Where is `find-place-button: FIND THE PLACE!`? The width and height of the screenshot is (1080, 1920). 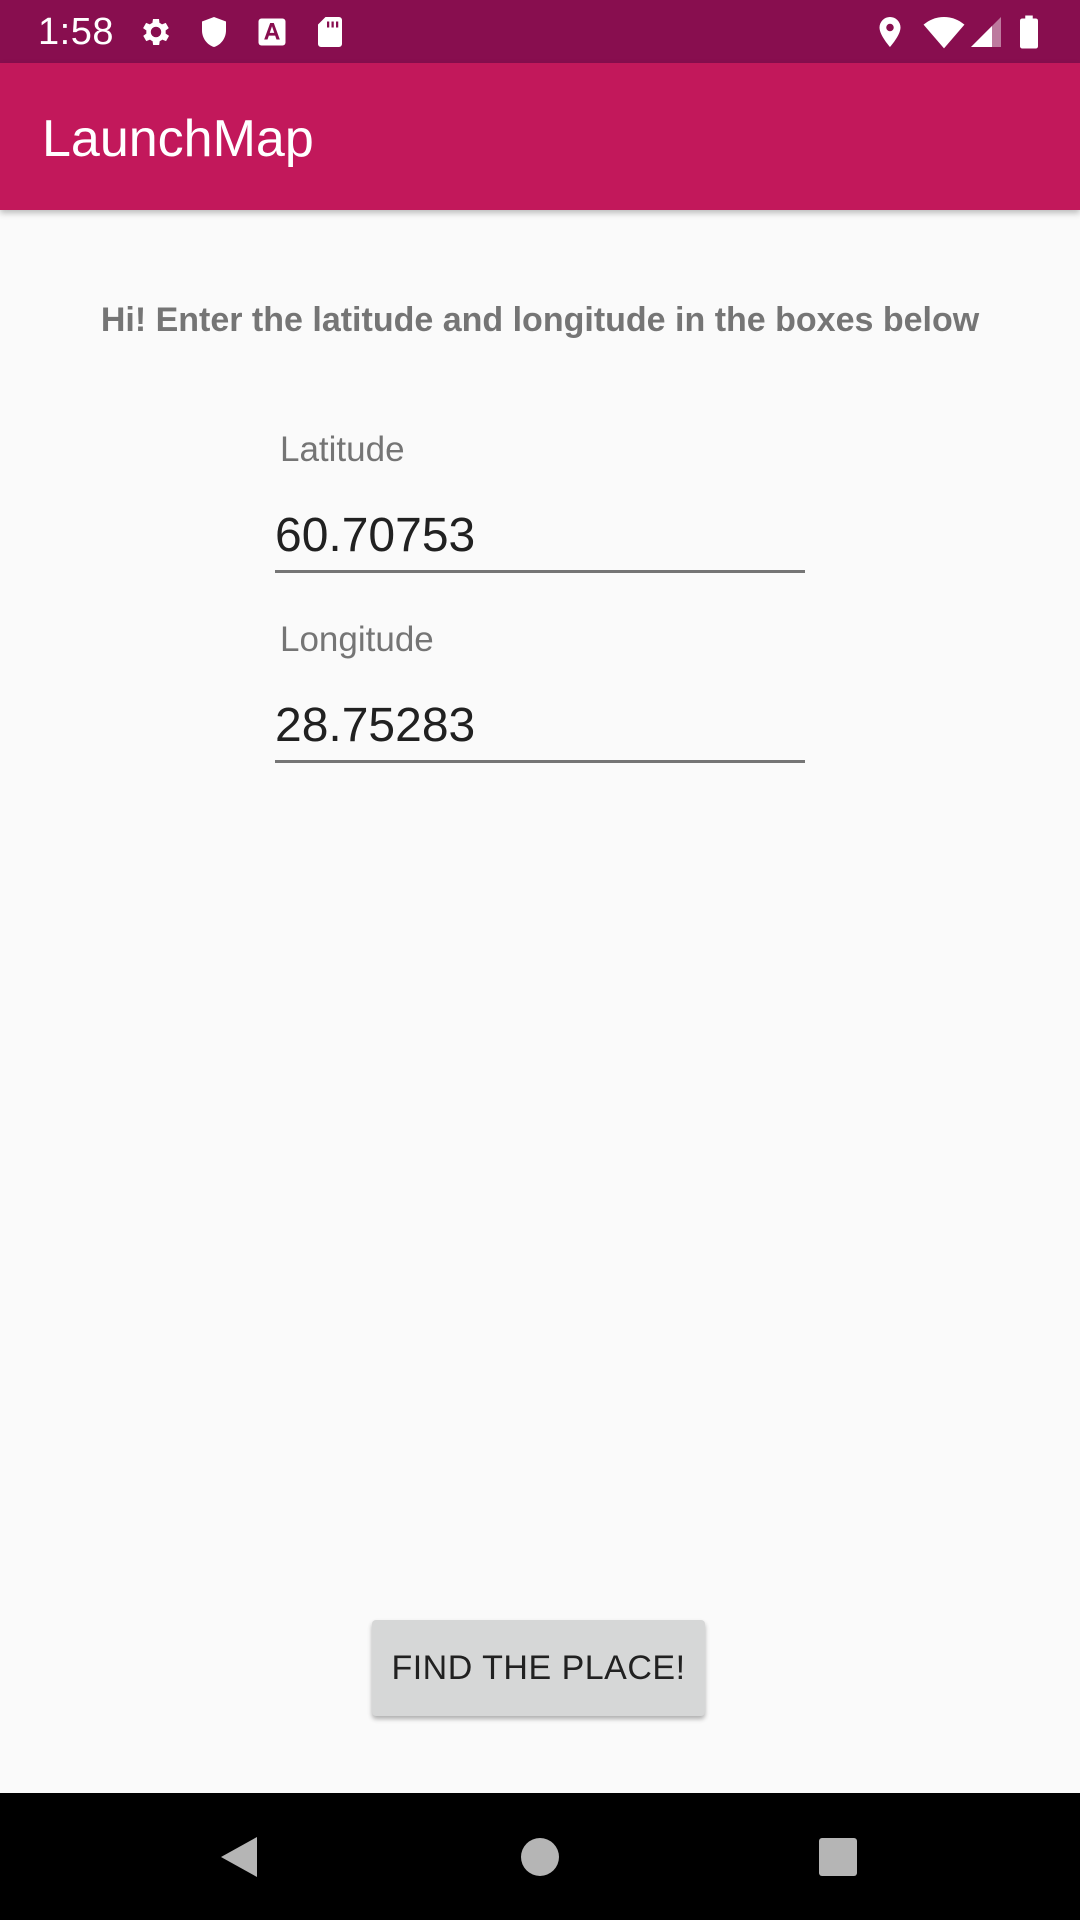 find-place-button: FIND THE PLACE! is located at coordinates (538, 1668).